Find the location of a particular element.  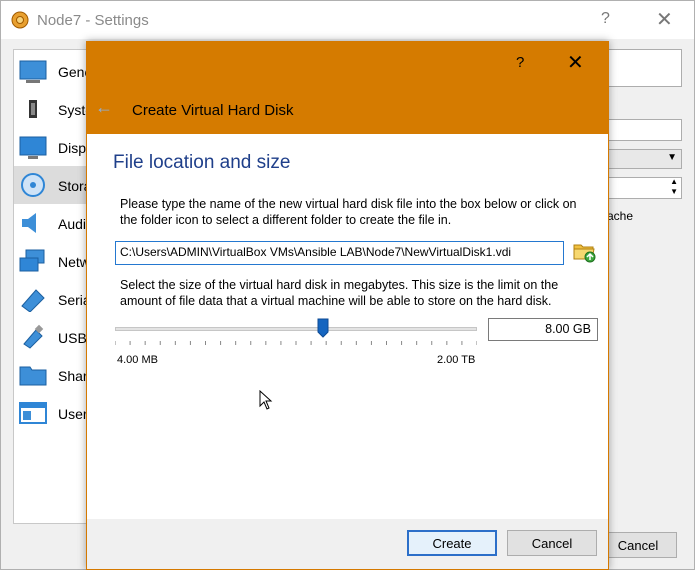

spin-arrows-icon: ▲ ▼ is located at coordinates (674, 187).